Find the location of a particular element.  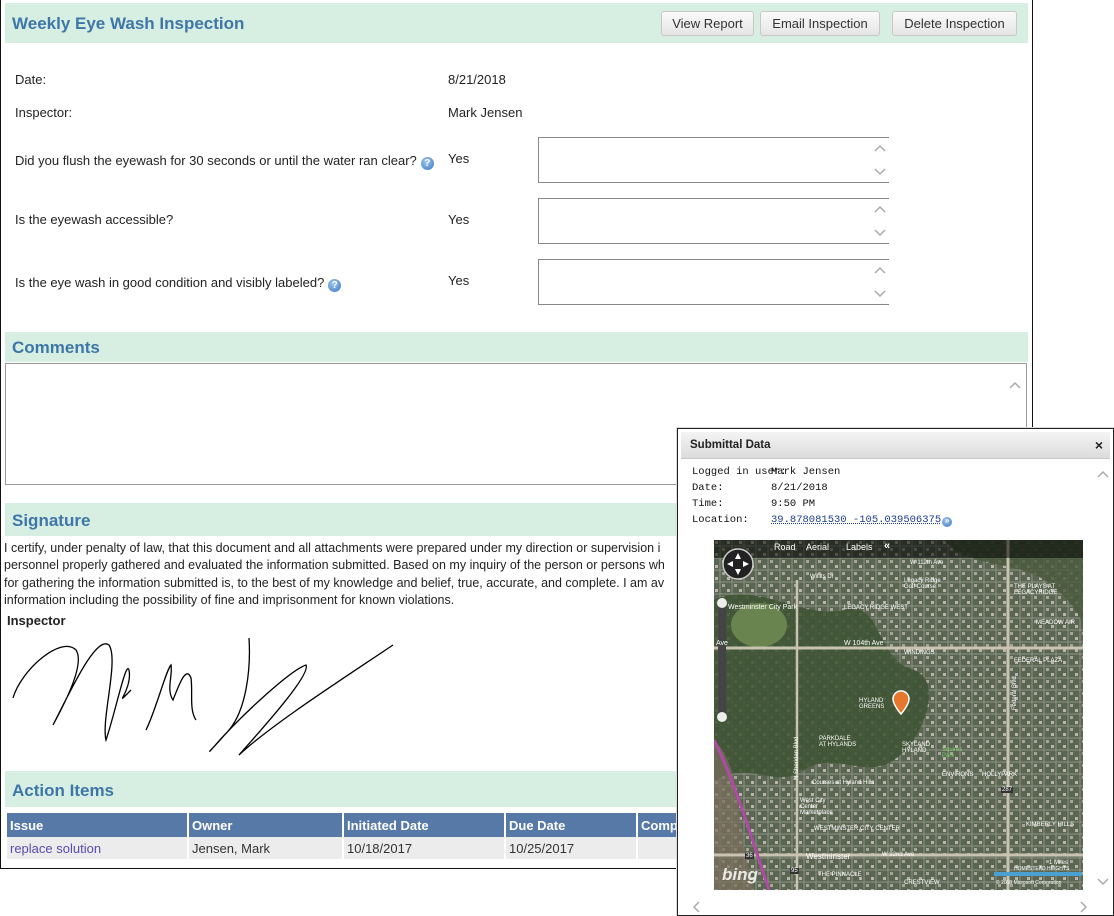

map-label: 95 is located at coordinates (794, 871).